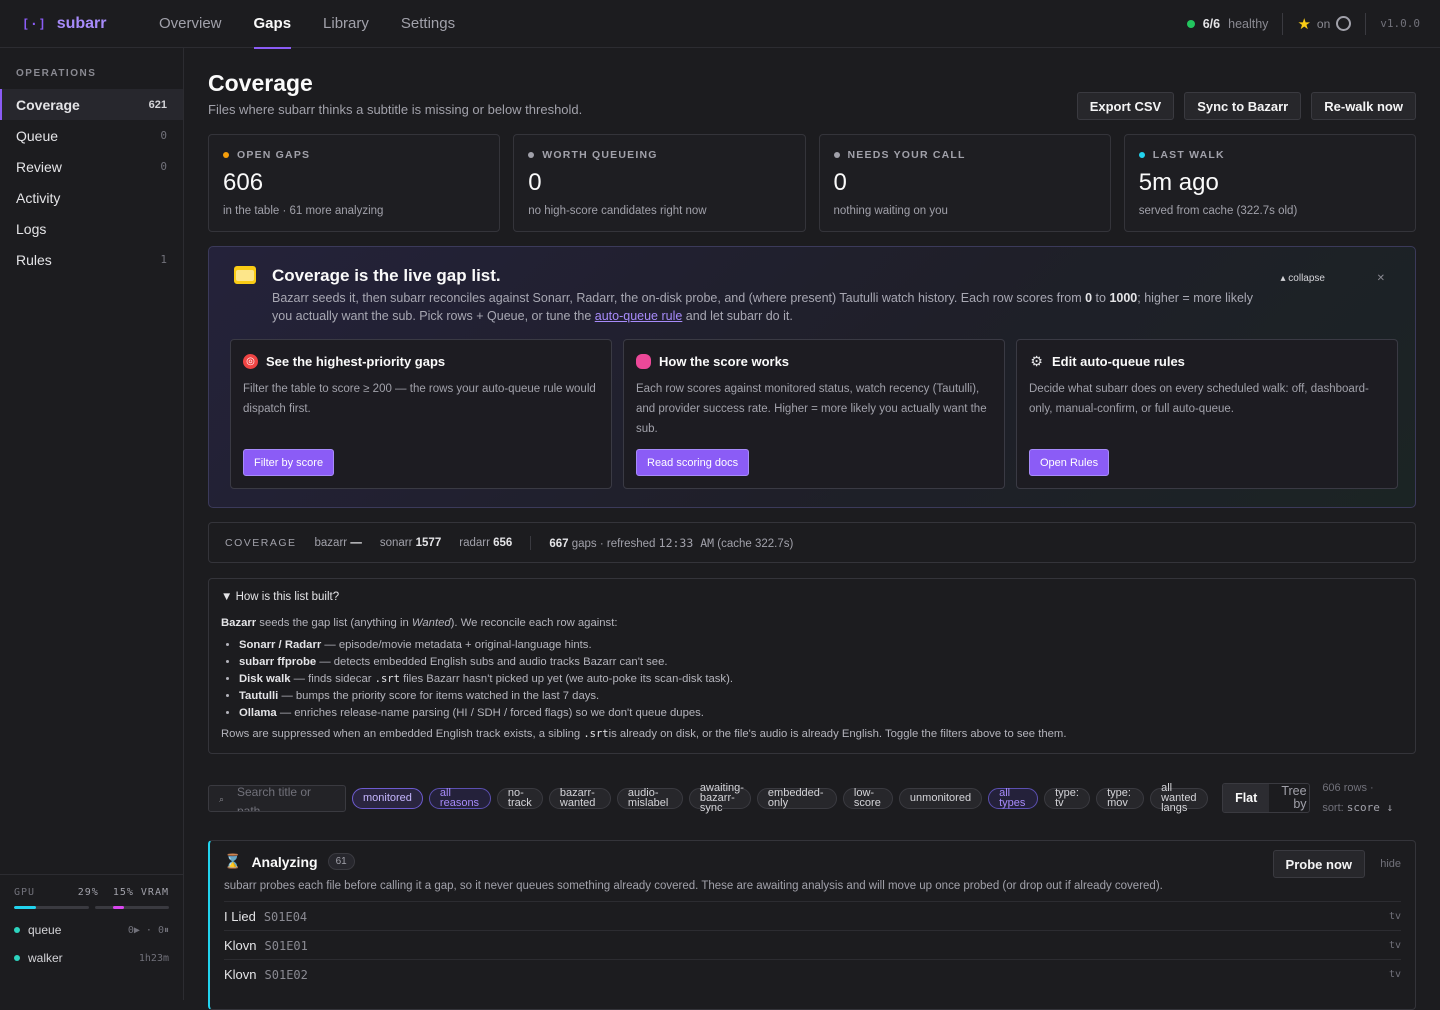 Image resolution: width=1440 pixels, height=1010 pixels. I want to click on auto-queue-rule-link: auto-queue rule, so click(639, 316).